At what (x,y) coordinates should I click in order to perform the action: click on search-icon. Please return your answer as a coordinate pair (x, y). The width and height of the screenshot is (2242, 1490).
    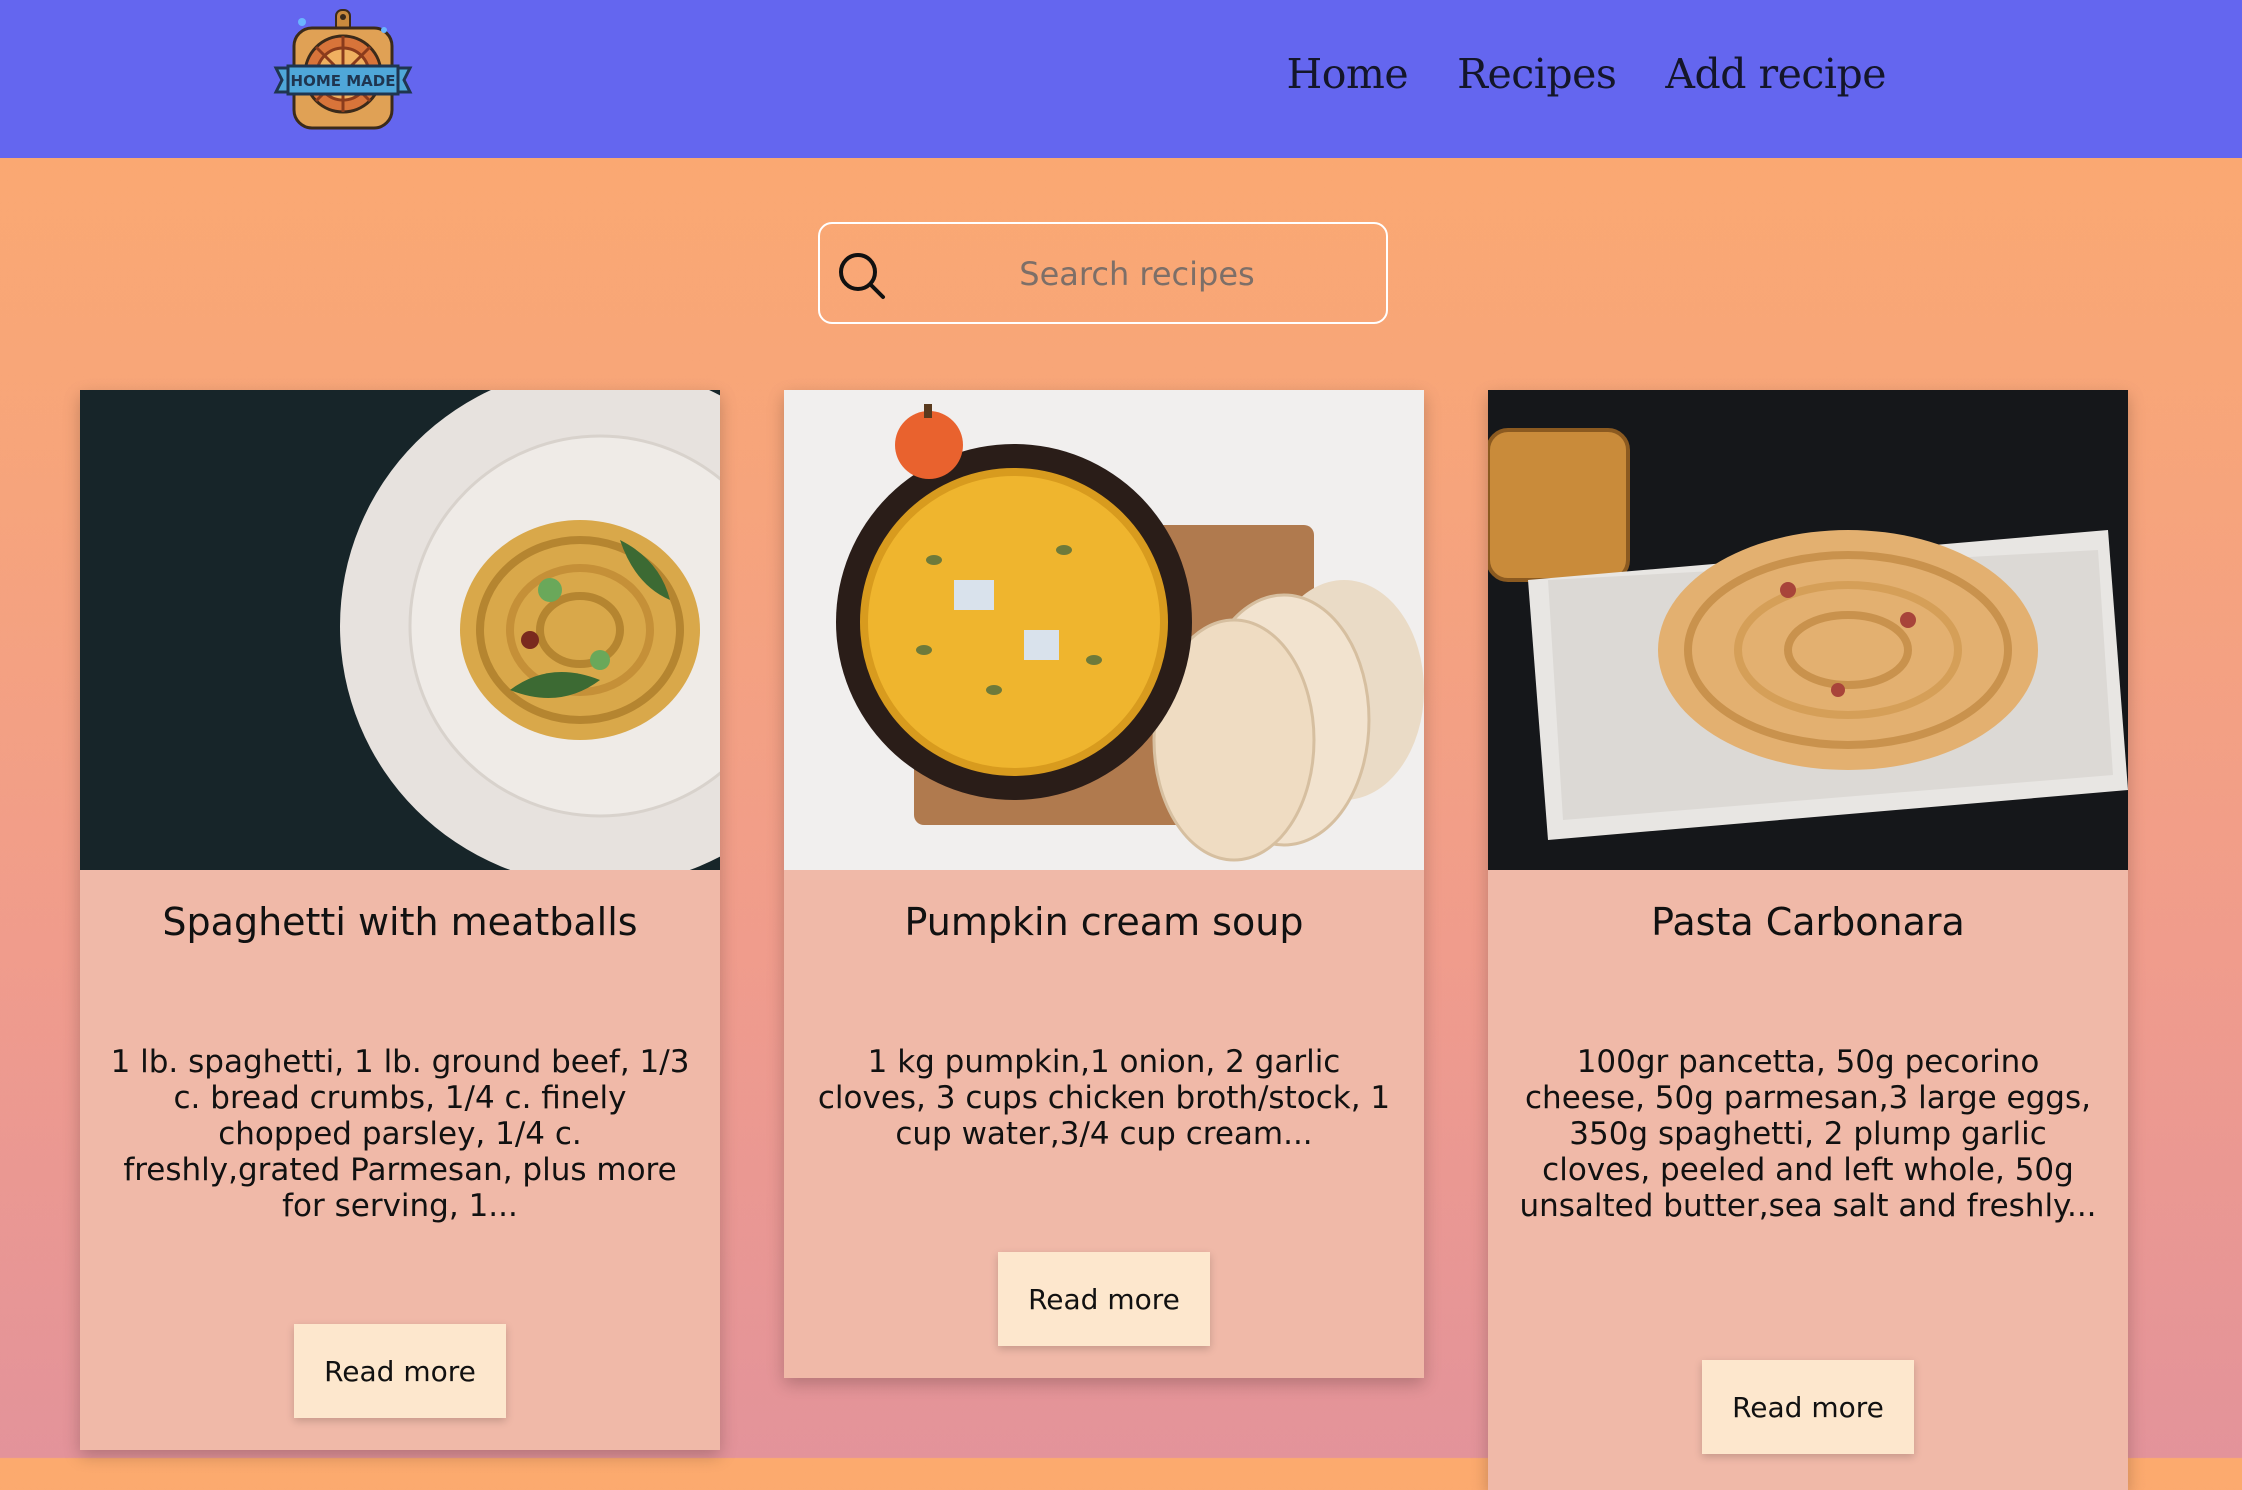
    Looking at the image, I should click on (862, 276).